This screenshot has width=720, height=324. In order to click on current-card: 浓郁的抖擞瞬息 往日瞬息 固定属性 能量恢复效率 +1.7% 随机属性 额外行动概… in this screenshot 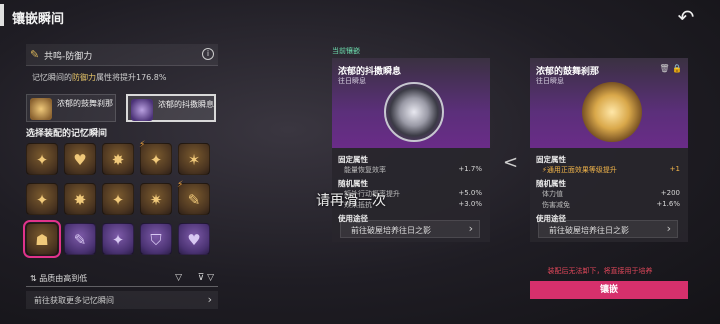, I will do `click(411, 150)`.